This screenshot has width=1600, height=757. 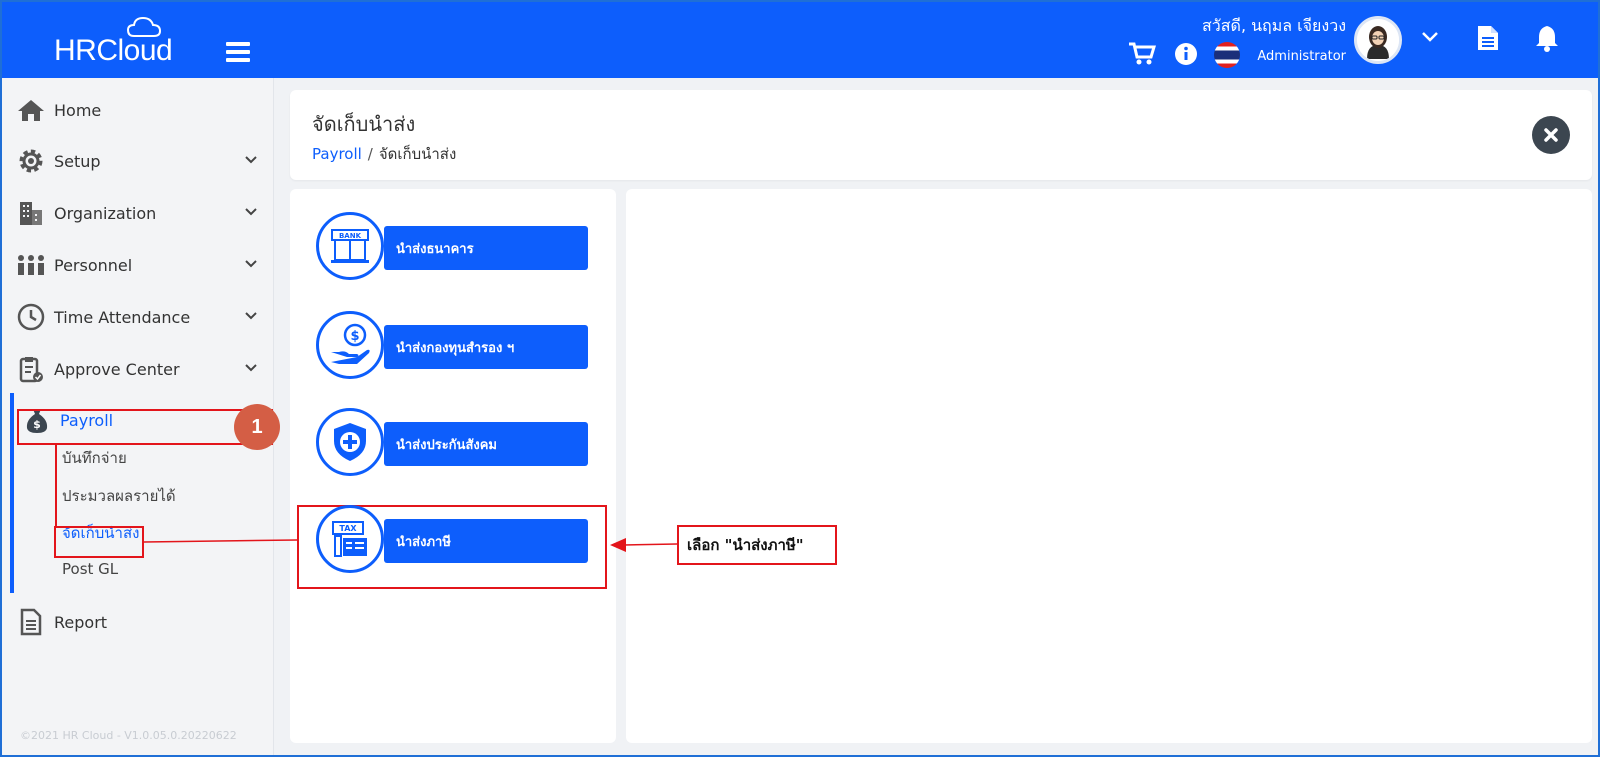 What do you see at coordinates (113, 50) in the screenshot?
I see `logo-text: HRCloud` at bounding box center [113, 50].